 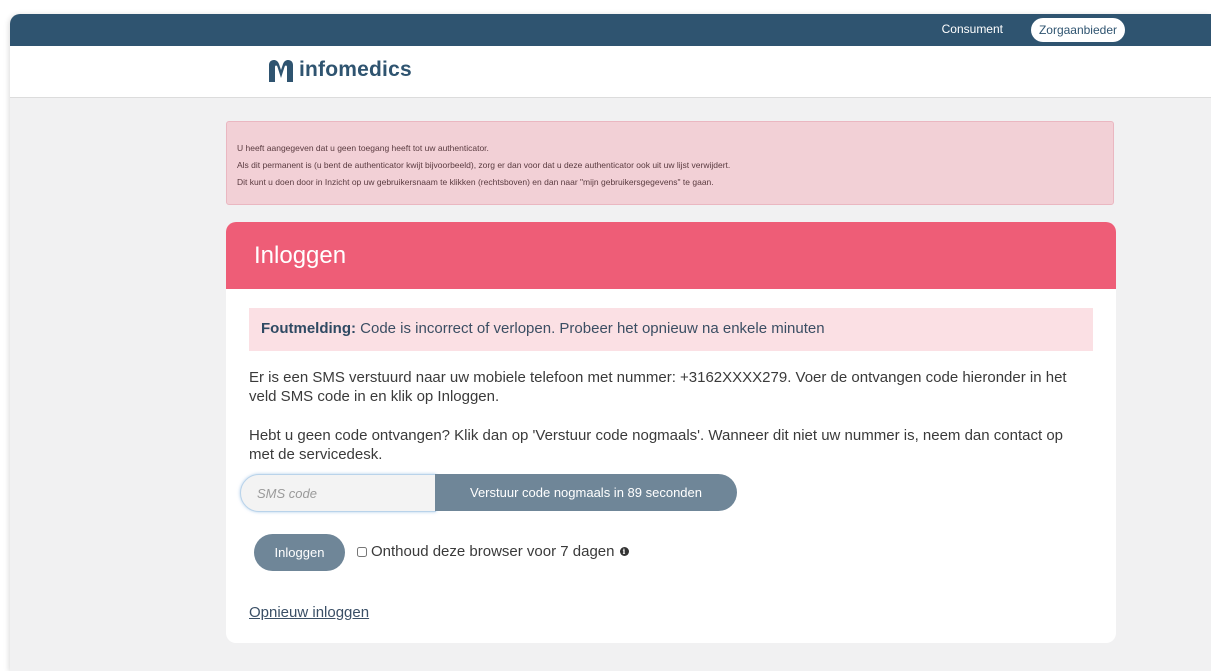 I want to click on logo-text: infomedics, so click(x=355, y=69).